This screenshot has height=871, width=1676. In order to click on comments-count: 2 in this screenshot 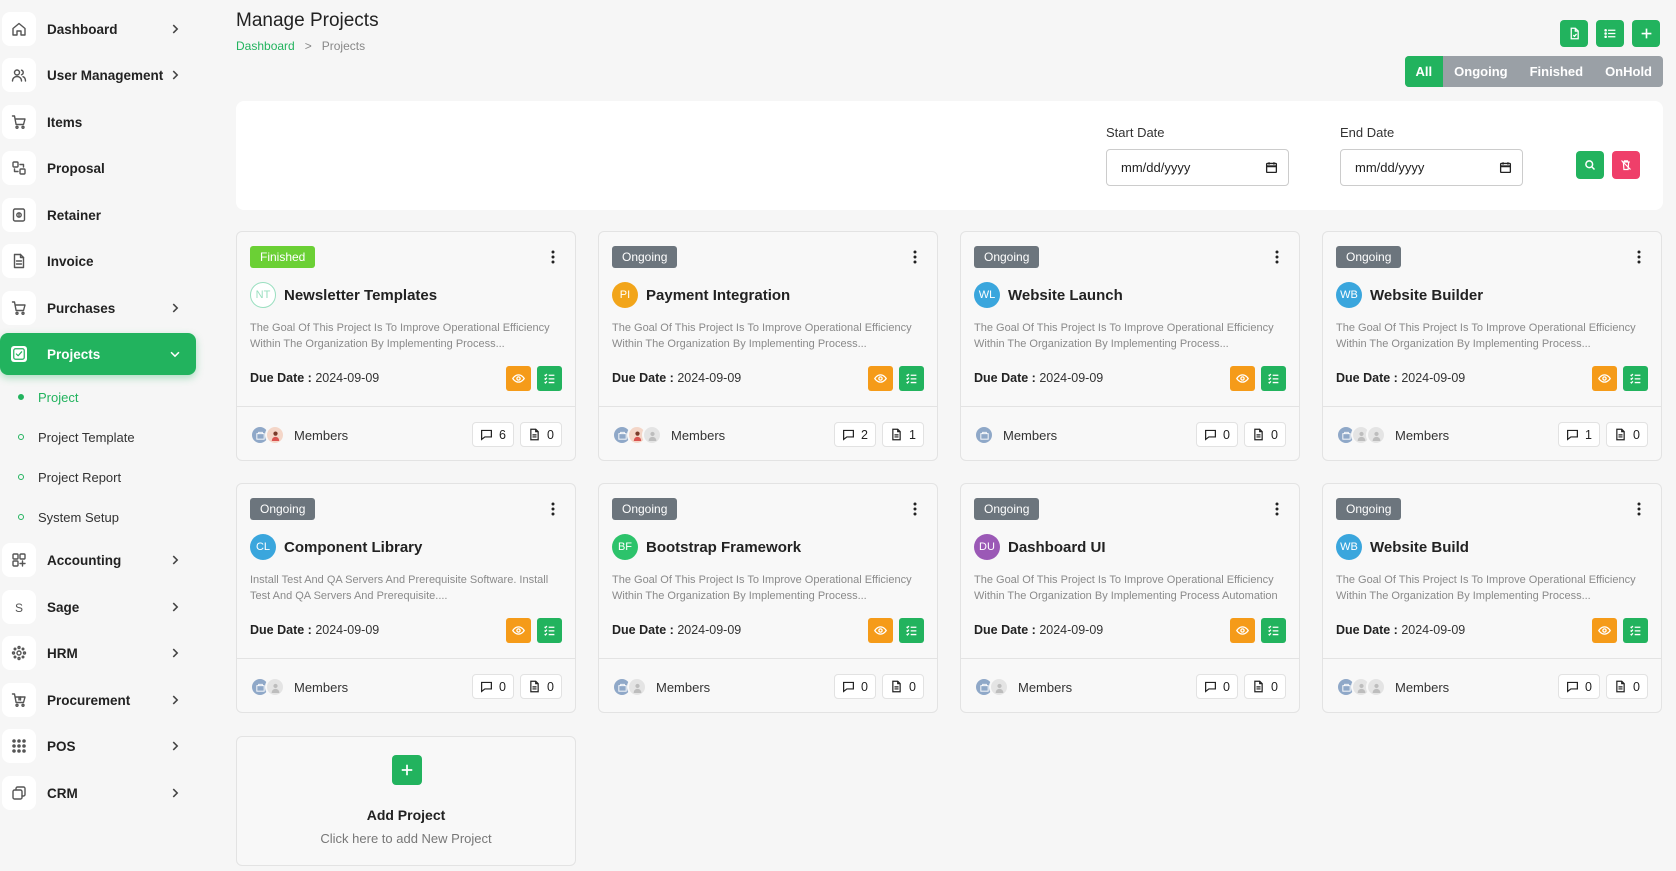, I will do `click(855, 434)`.